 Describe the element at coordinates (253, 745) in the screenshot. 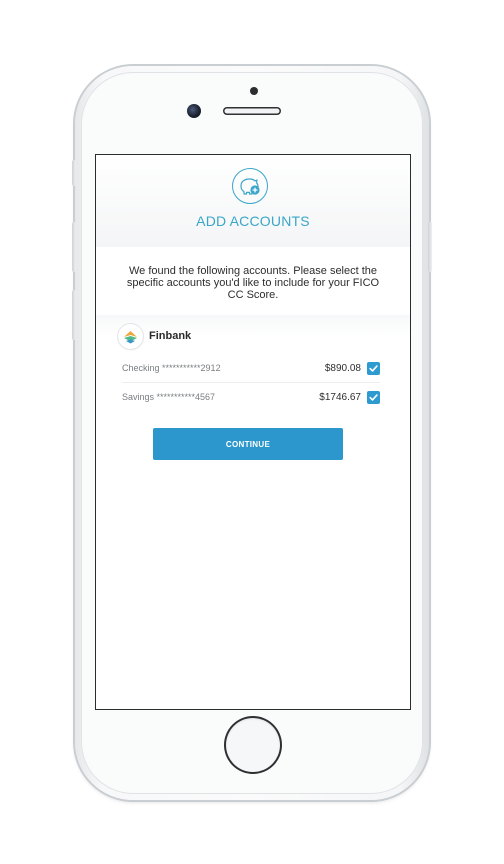

I see `home-button` at that location.